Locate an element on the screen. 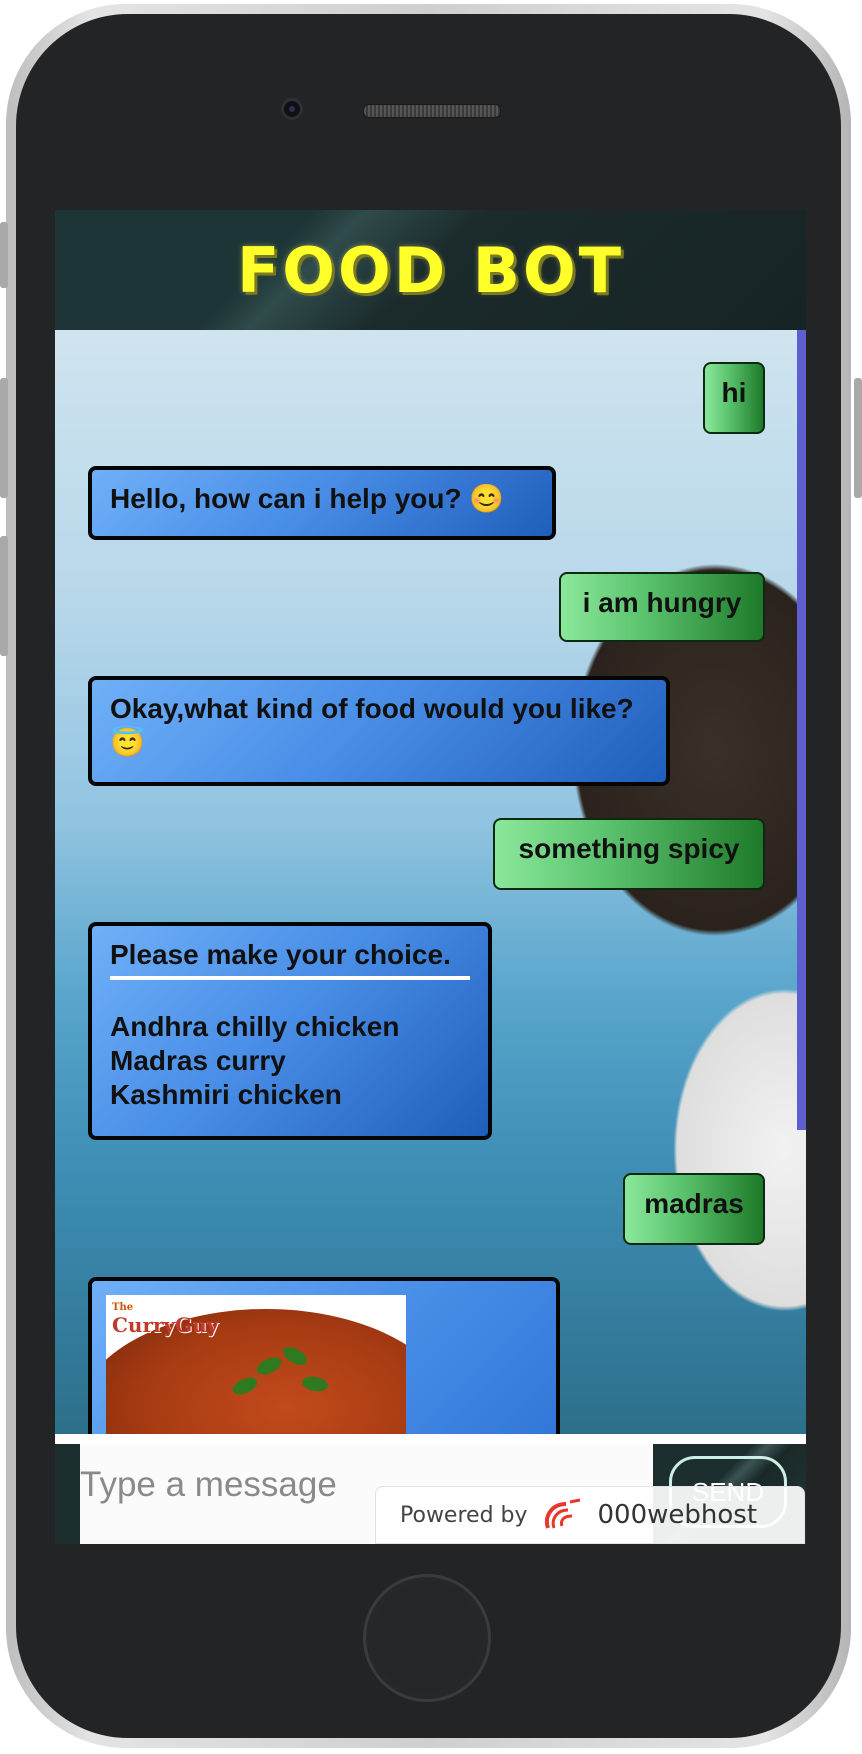 The height and width of the screenshot is (1754, 862). user-message: something spicy is located at coordinates (629, 854).